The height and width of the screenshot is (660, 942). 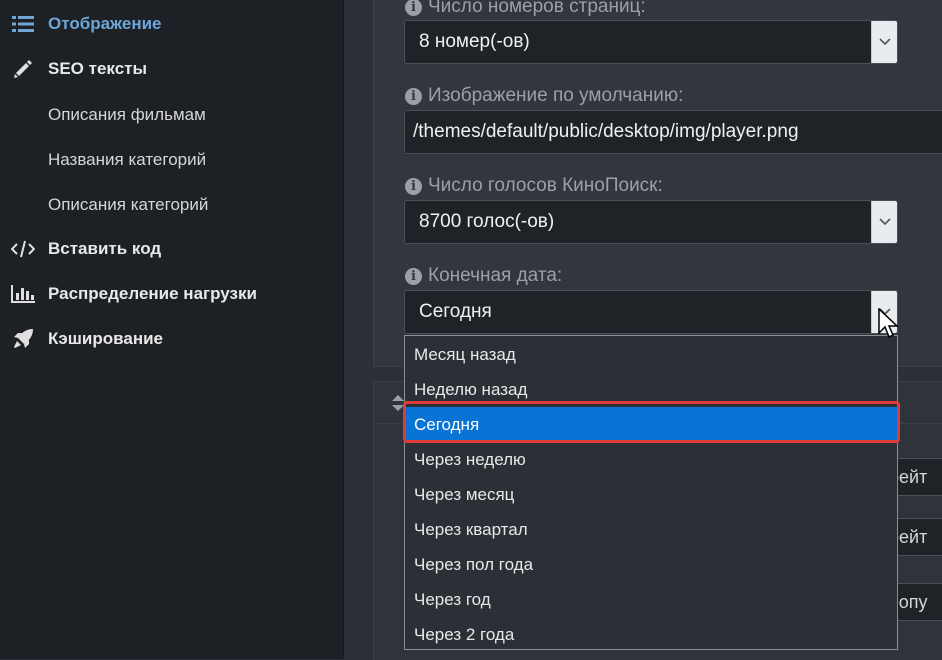 What do you see at coordinates (152, 293) in the screenshot?
I see `sidebar-item-label: Распределение нагрузки` at bounding box center [152, 293].